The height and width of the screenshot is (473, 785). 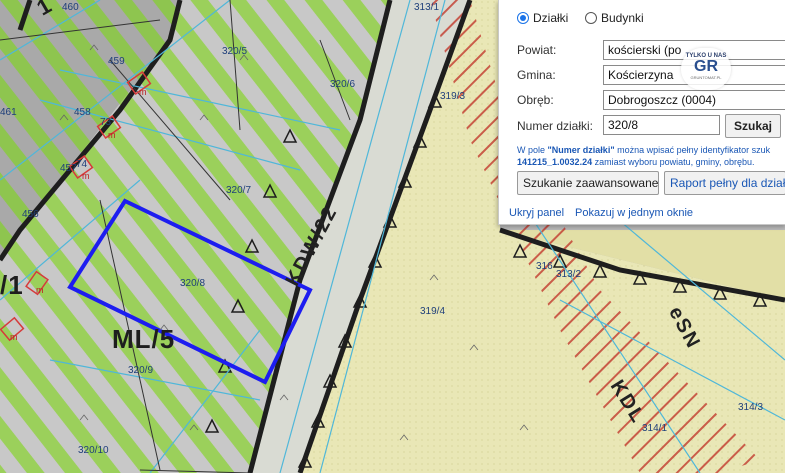 I want to click on parcel-label: 460, so click(x=70, y=7).